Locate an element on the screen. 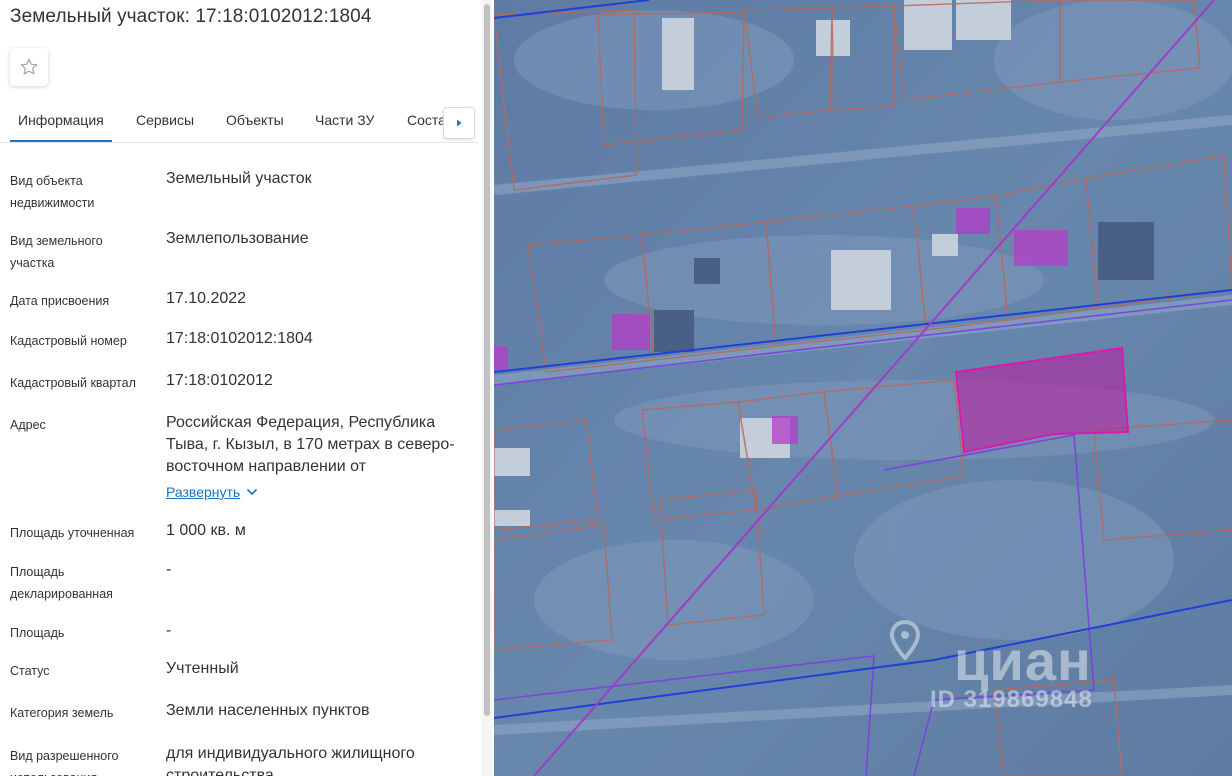 The image size is (1232, 776). panel-scrollbar-thumb is located at coordinates (487, 360).